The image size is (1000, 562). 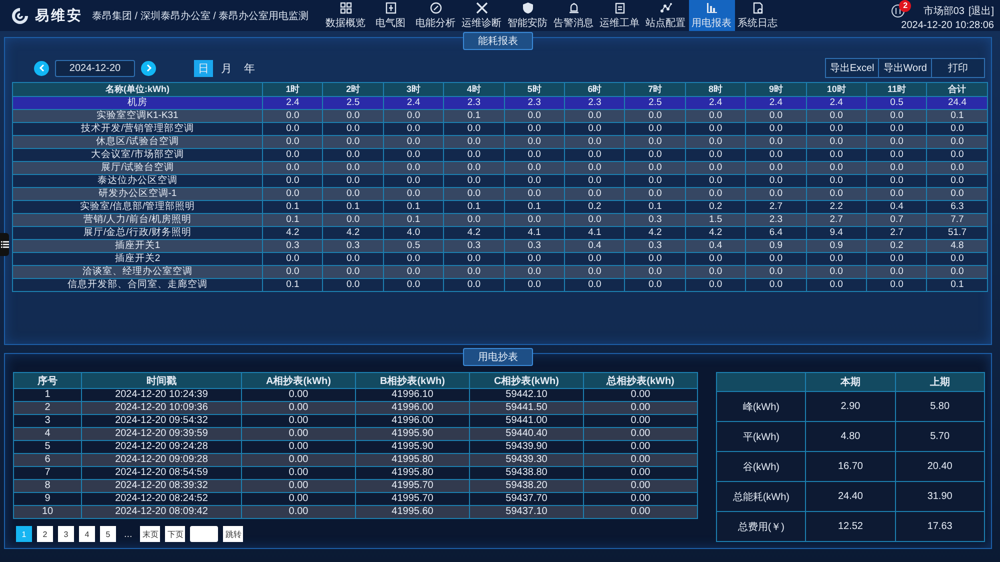 I want to click on table-cell: 平(kWh), so click(x=761, y=437).